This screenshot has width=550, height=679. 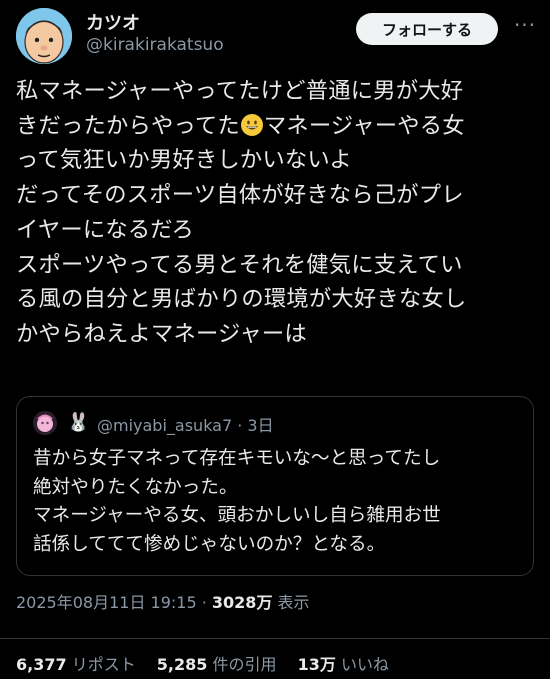 I want to click on repost-count: 6,377, so click(x=41, y=664).